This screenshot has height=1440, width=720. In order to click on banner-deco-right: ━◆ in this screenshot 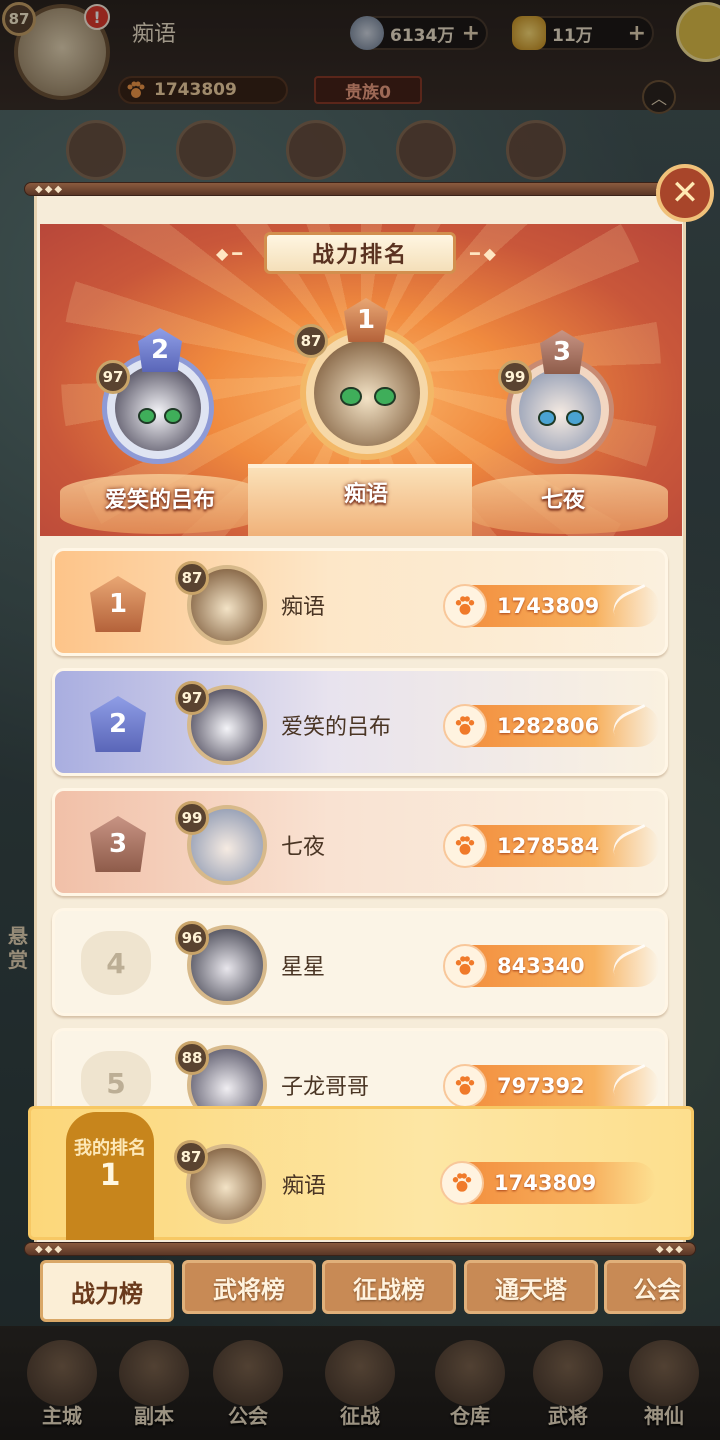, I will do `click(485, 253)`.